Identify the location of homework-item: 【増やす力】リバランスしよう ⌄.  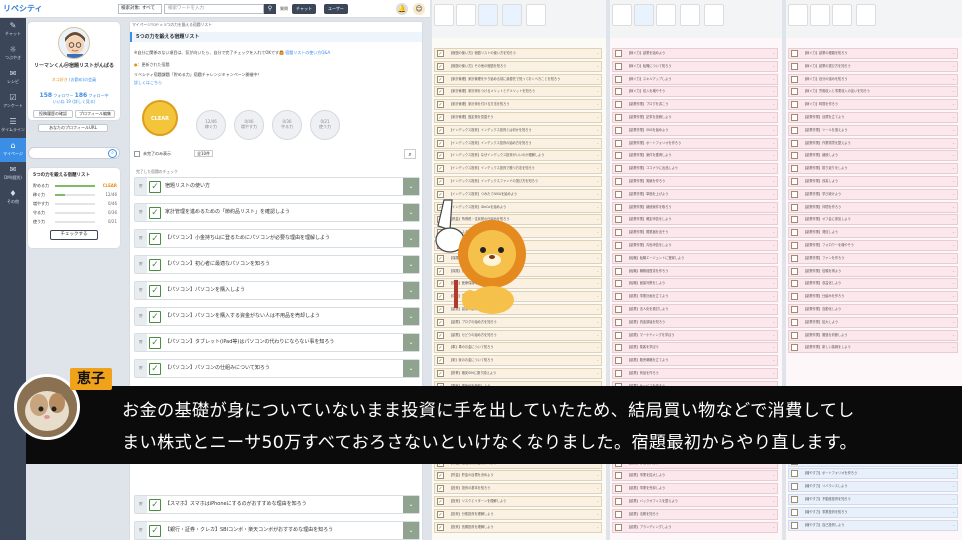
(873, 487).